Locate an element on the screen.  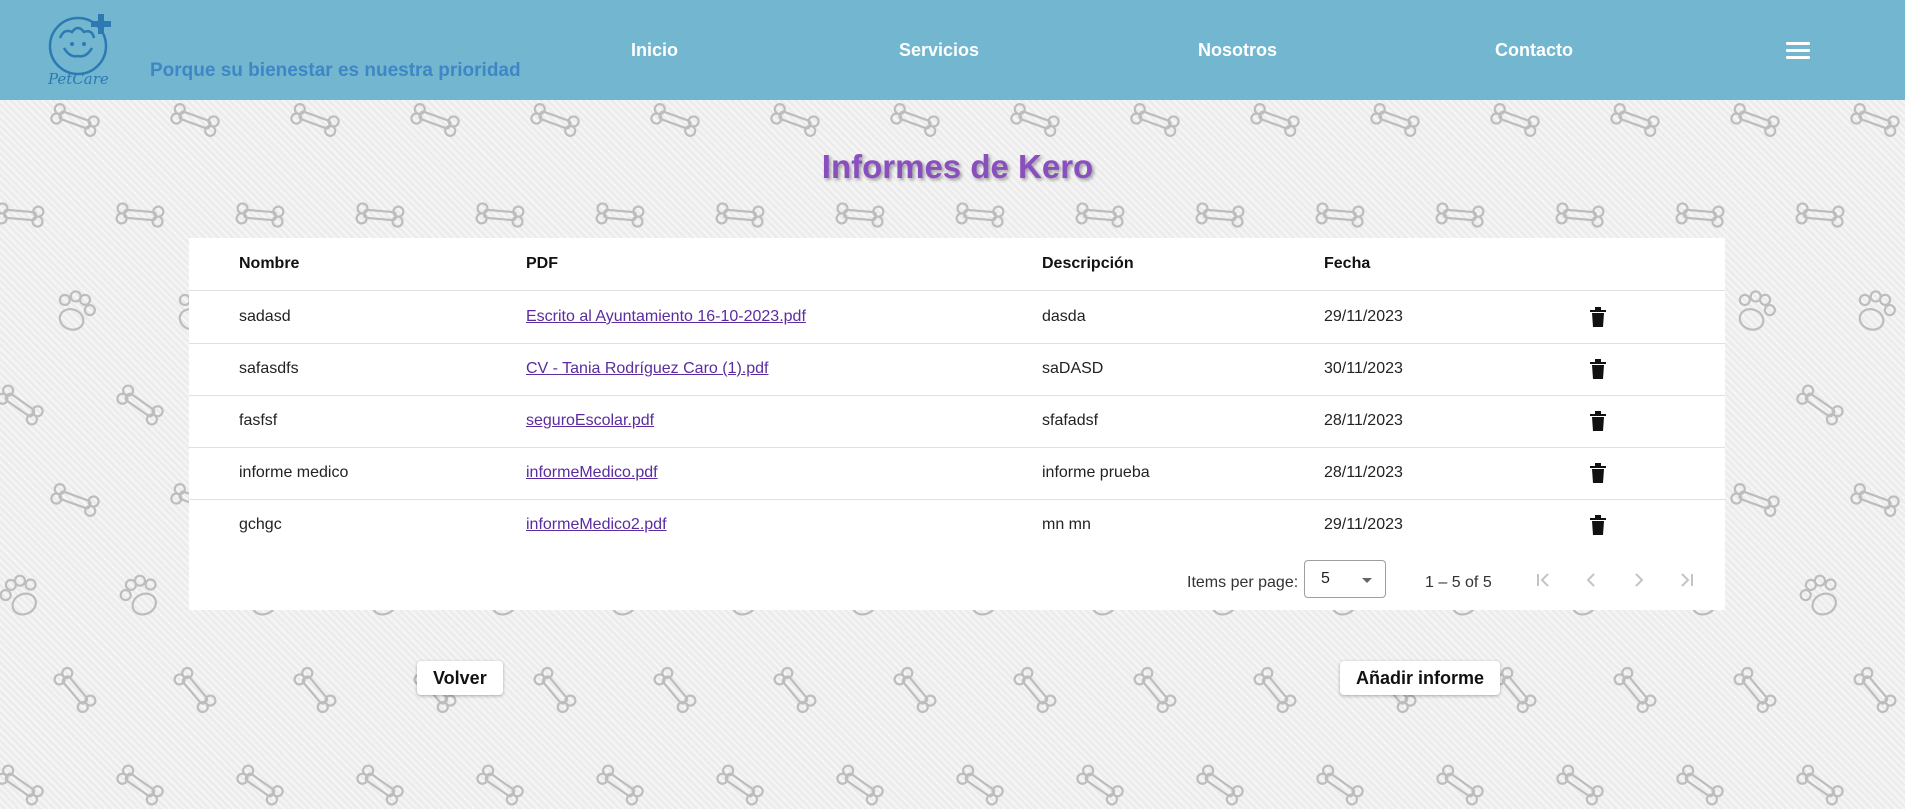
column-header-pdf: PDF is located at coordinates (542, 264).